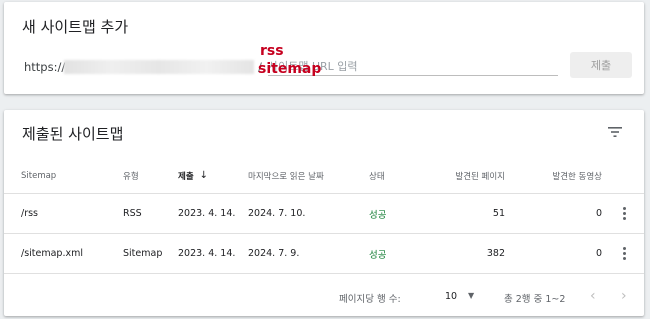  I want to click on column-header-pages: 발견된 페이지, so click(480, 175).